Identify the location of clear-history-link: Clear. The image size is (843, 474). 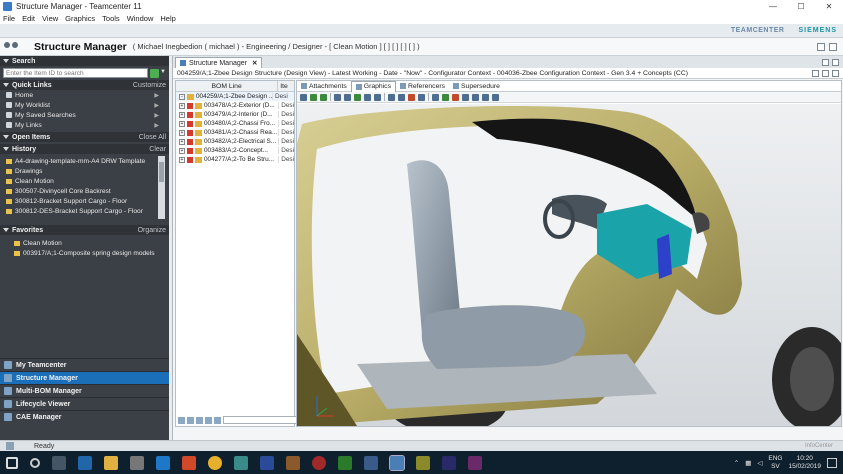
(157, 149).